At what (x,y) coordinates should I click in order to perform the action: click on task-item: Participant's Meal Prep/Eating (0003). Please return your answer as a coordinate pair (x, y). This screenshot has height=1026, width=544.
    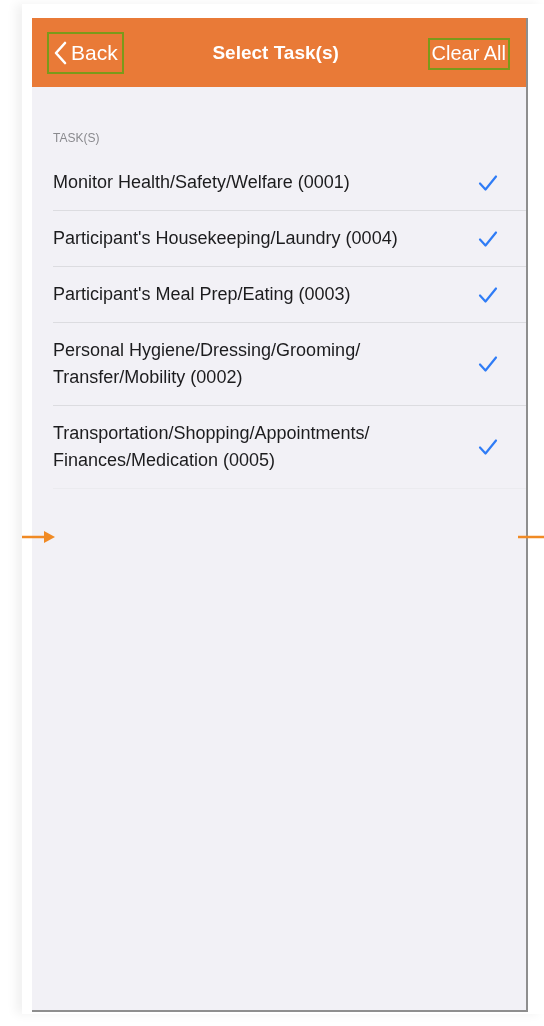
    Looking at the image, I should click on (289, 295).